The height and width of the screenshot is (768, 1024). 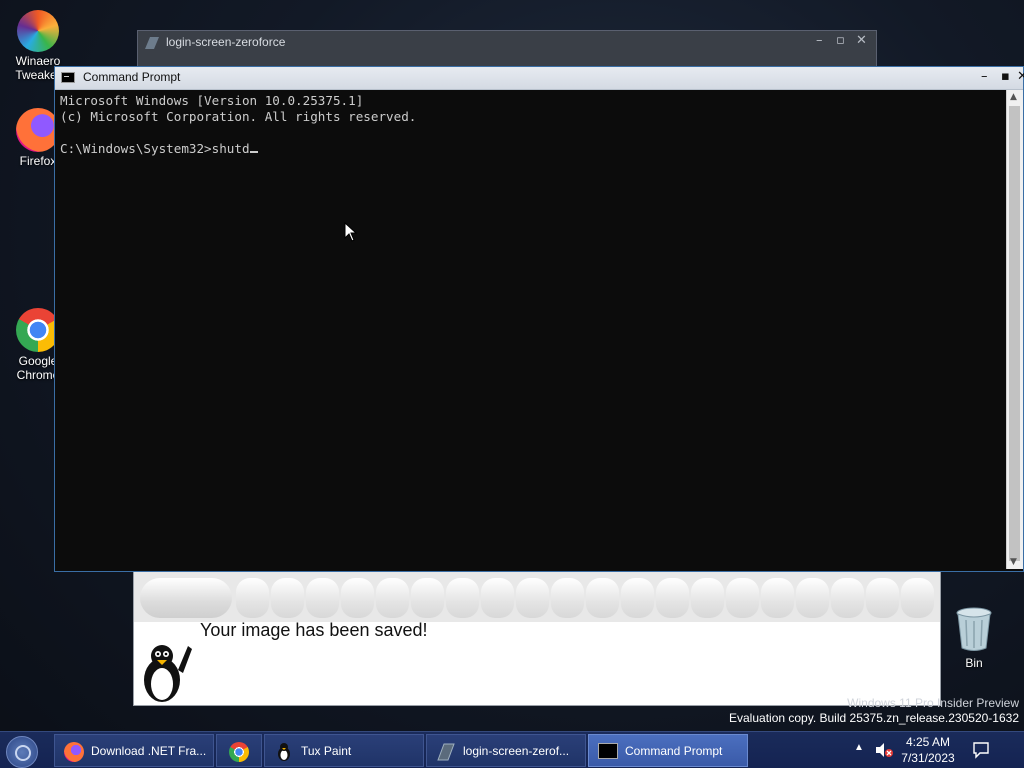 What do you see at coordinates (74, 752) in the screenshot?
I see `firefox-icon` at bounding box center [74, 752].